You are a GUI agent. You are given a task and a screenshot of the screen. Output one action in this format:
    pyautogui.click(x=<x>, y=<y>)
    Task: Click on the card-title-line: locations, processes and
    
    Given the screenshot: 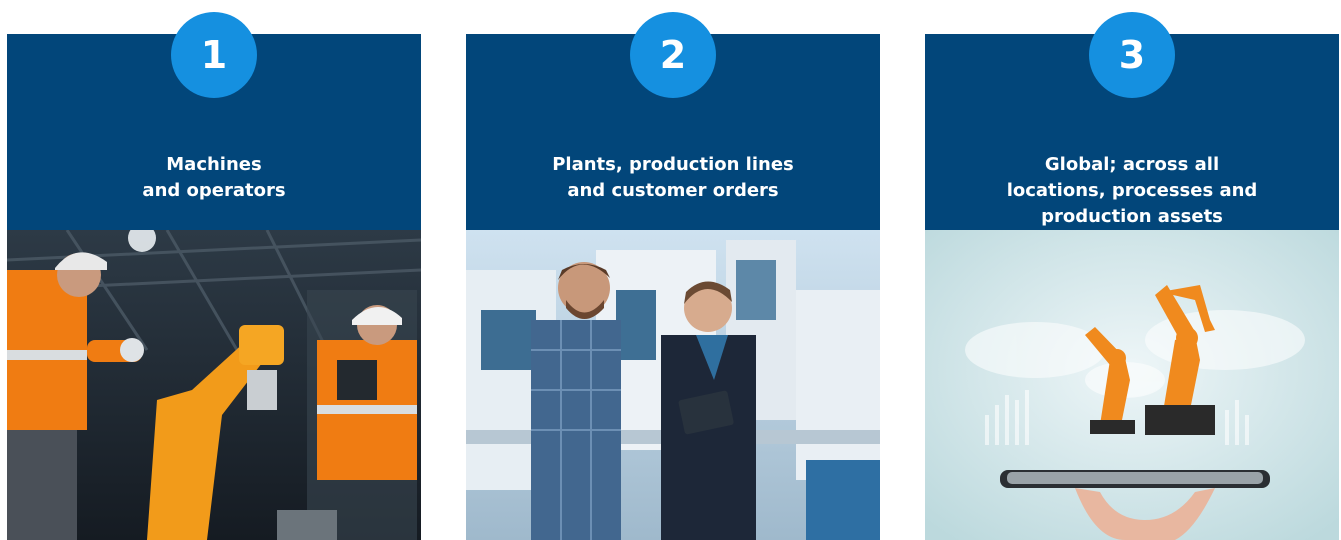 What is the action you would take?
    pyautogui.click(x=1132, y=190)
    